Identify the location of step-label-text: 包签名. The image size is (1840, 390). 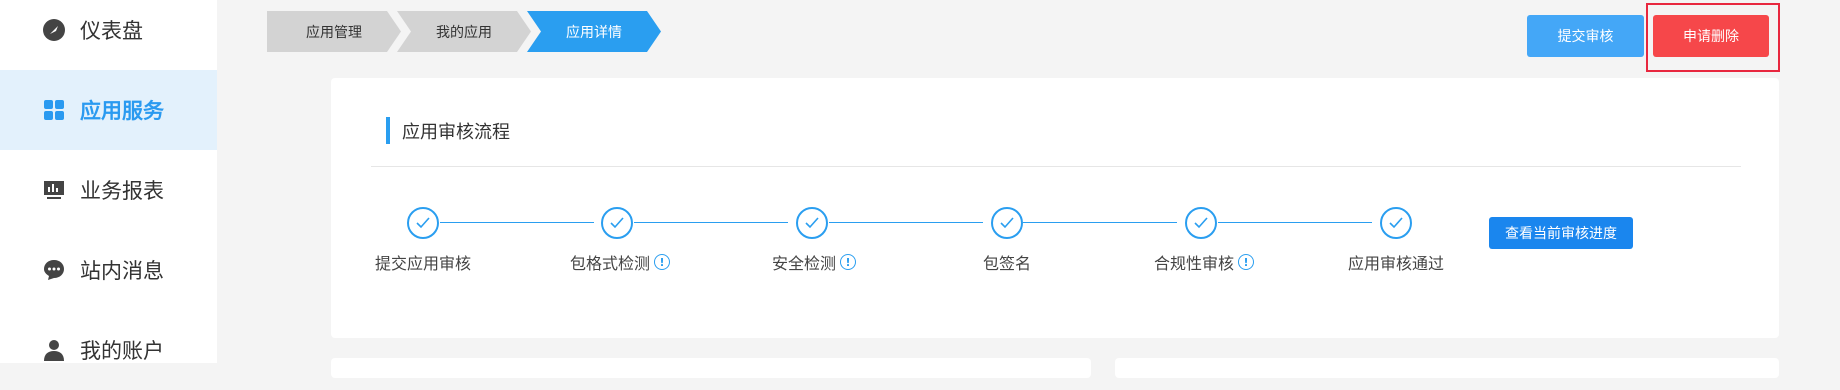
(1007, 263).